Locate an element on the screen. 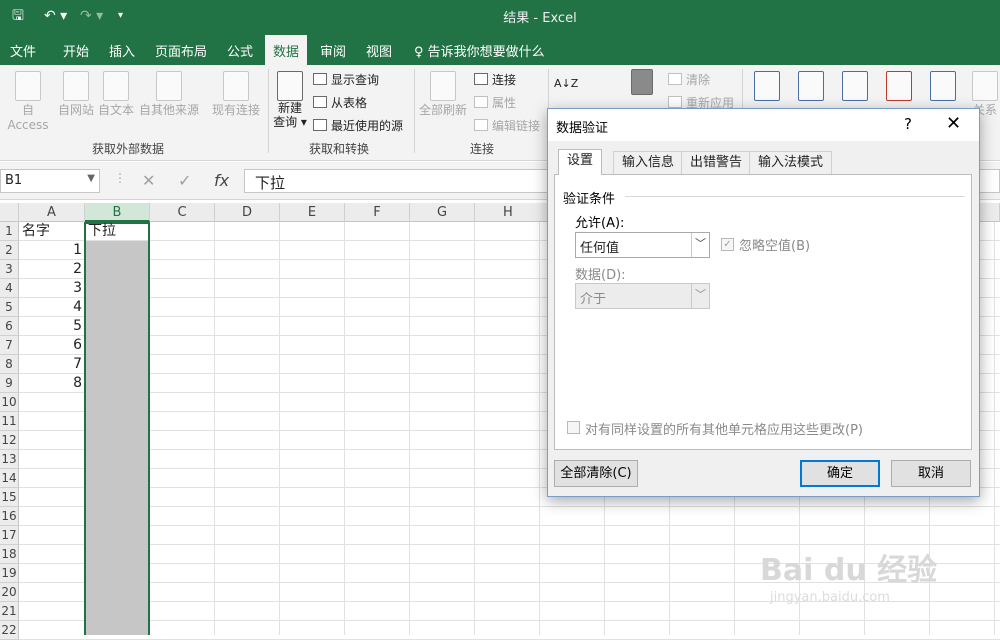  cell-a-value: 7 is located at coordinates (52, 364).